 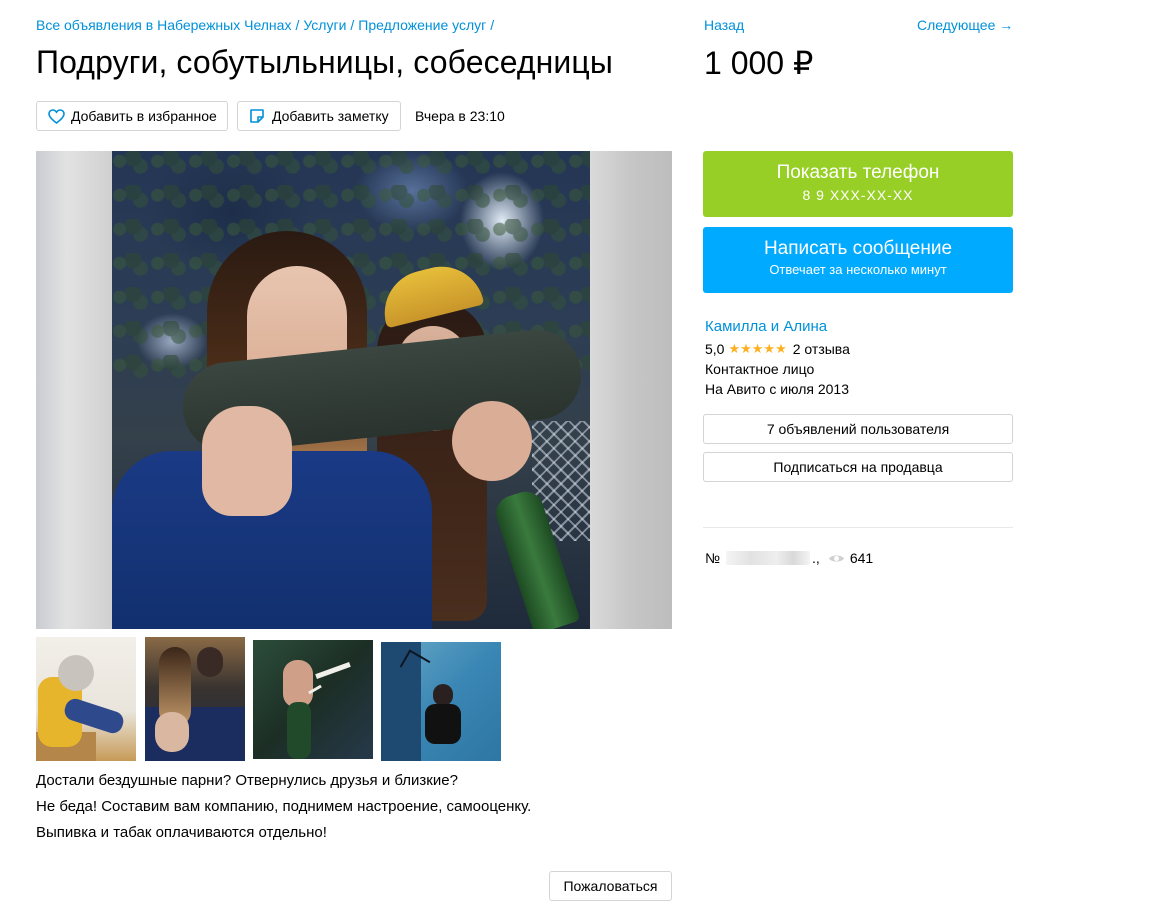 What do you see at coordinates (965, 25) in the screenshot?
I see `next-link: Следующее →` at bounding box center [965, 25].